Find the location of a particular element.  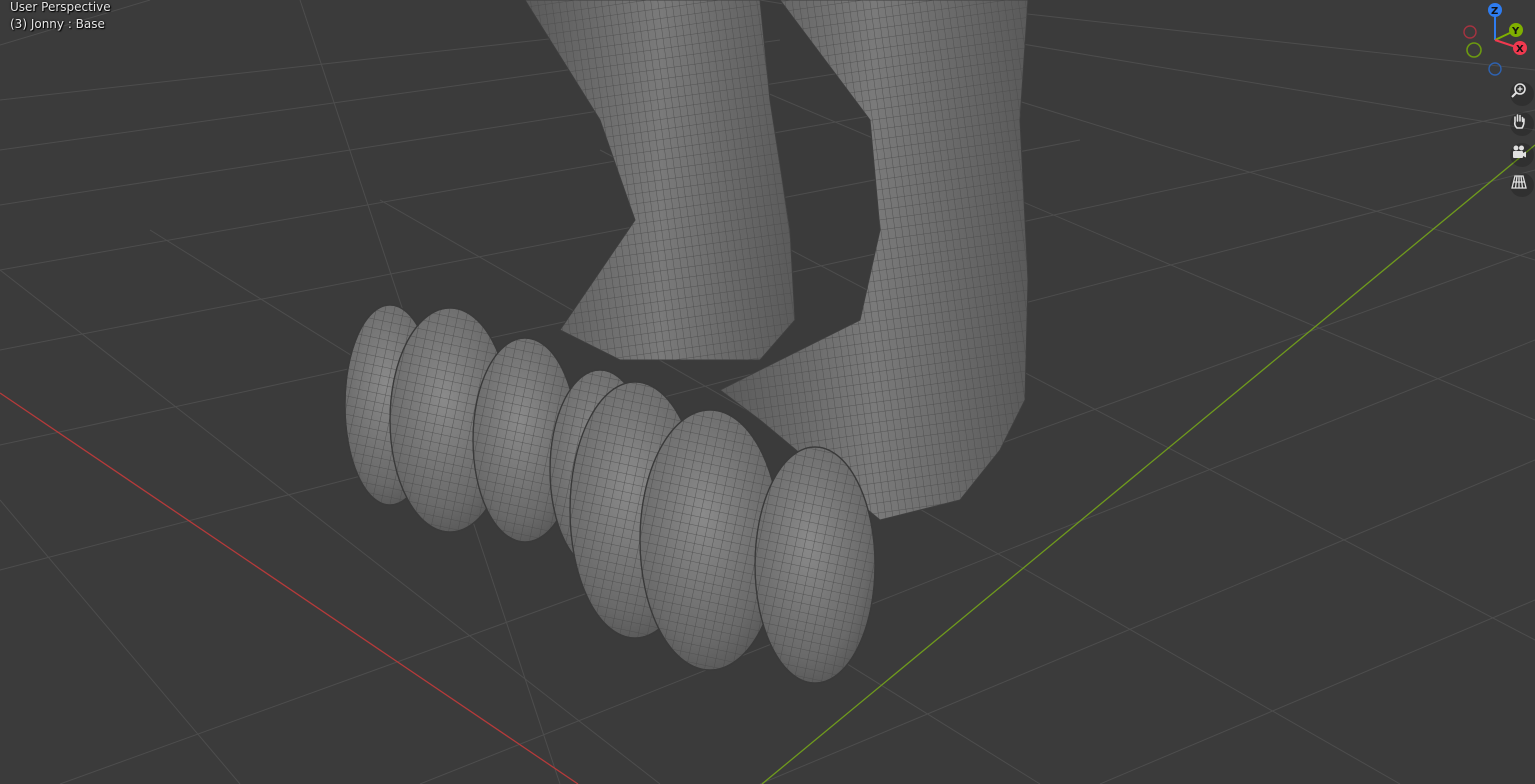

zoom-button is located at coordinates (1522, 94).